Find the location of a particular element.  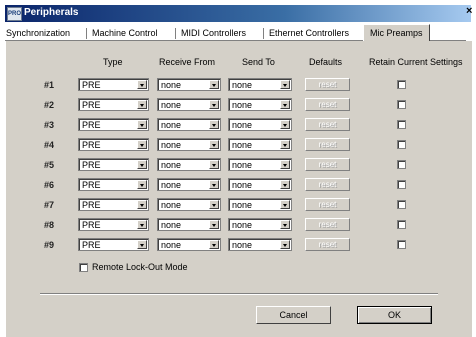

column-header-send-to: Send To is located at coordinates (258, 62).